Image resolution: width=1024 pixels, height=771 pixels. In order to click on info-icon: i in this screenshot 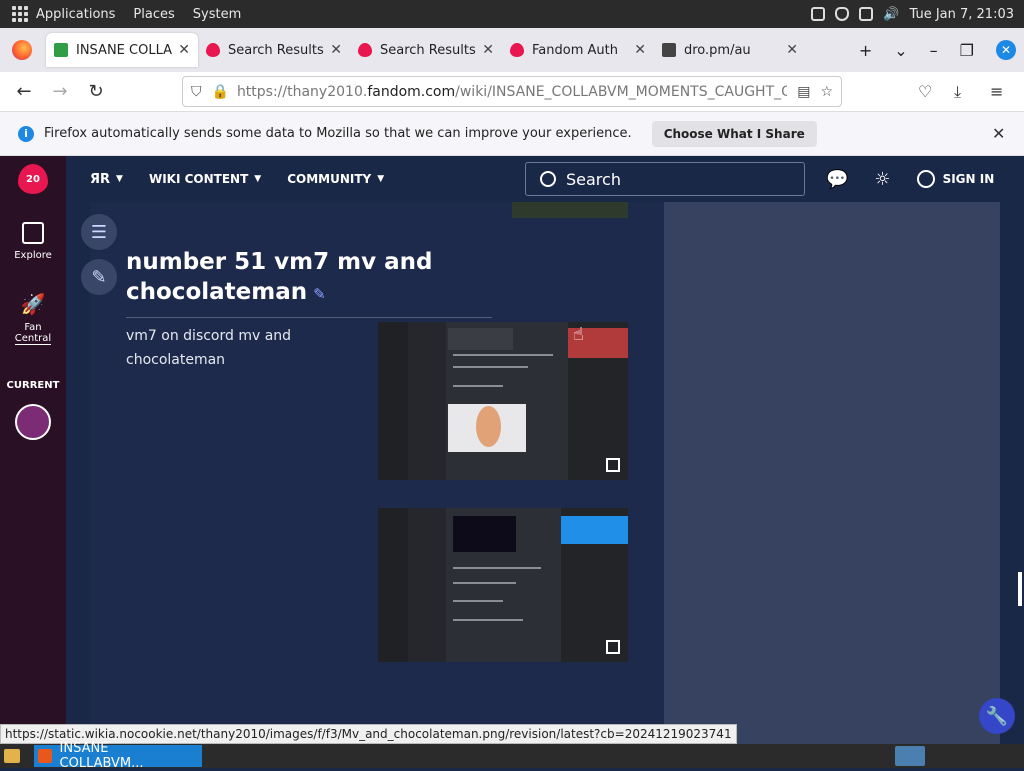, I will do `click(26, 133)`.